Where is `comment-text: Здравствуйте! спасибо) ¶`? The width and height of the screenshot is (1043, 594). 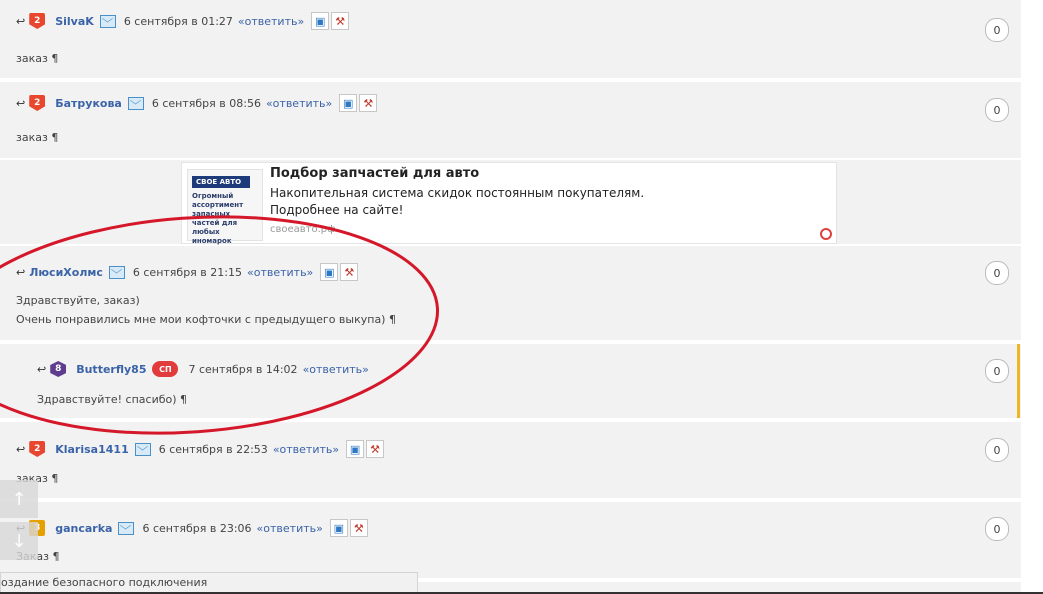
comment-text: Здравствуйте! спасибо) ¶ is located at coordinates (112, 399).